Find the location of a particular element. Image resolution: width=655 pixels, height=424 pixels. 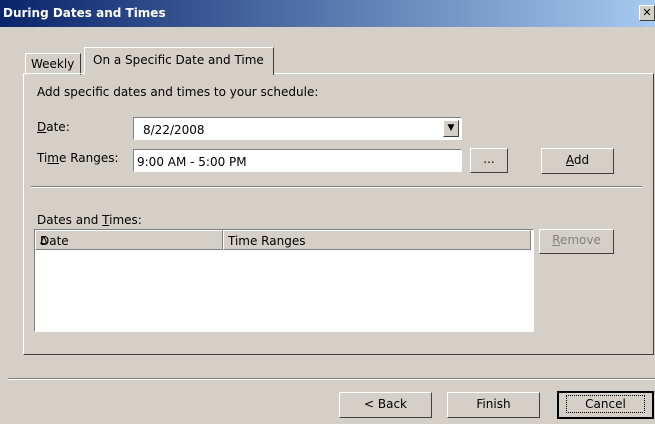

tab-weekly-label: Weekly is located at coordinates (53, 64).